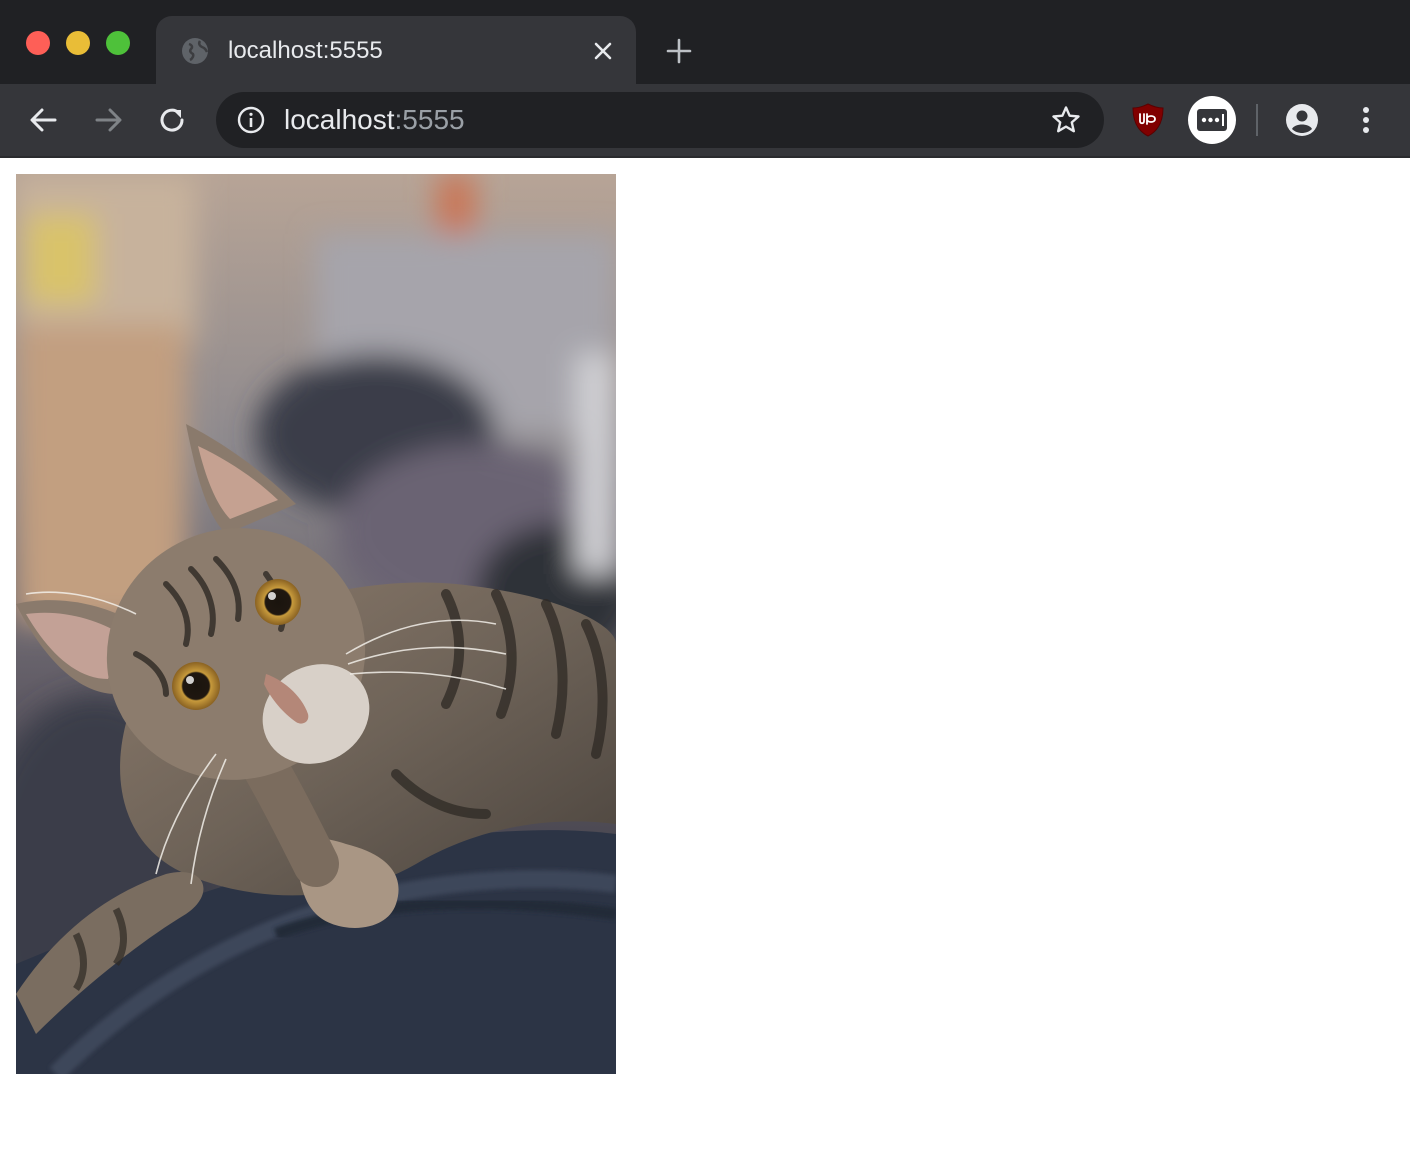 The image size is (1410, 1152). What do you see at coordinates (251, 120) in the screenshot?
I see `info-icon` at bounding box center [251, 120].